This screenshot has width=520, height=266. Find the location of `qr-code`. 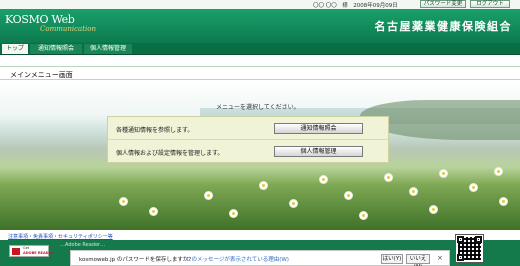

qr-code is located at coordinates (469, 248).